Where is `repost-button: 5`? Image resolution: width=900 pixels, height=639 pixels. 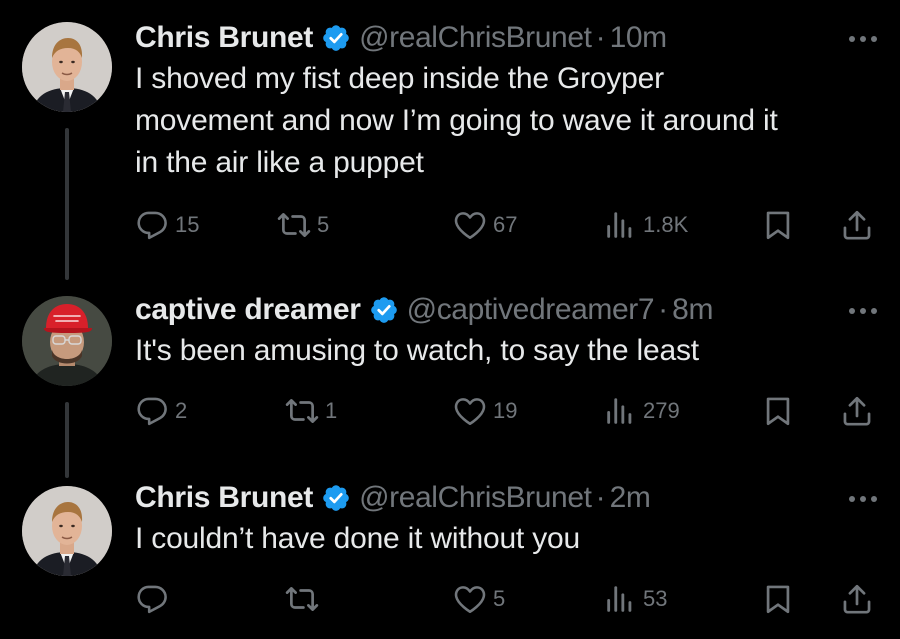 repost-button: 5 is located at coordinates (303, 225).